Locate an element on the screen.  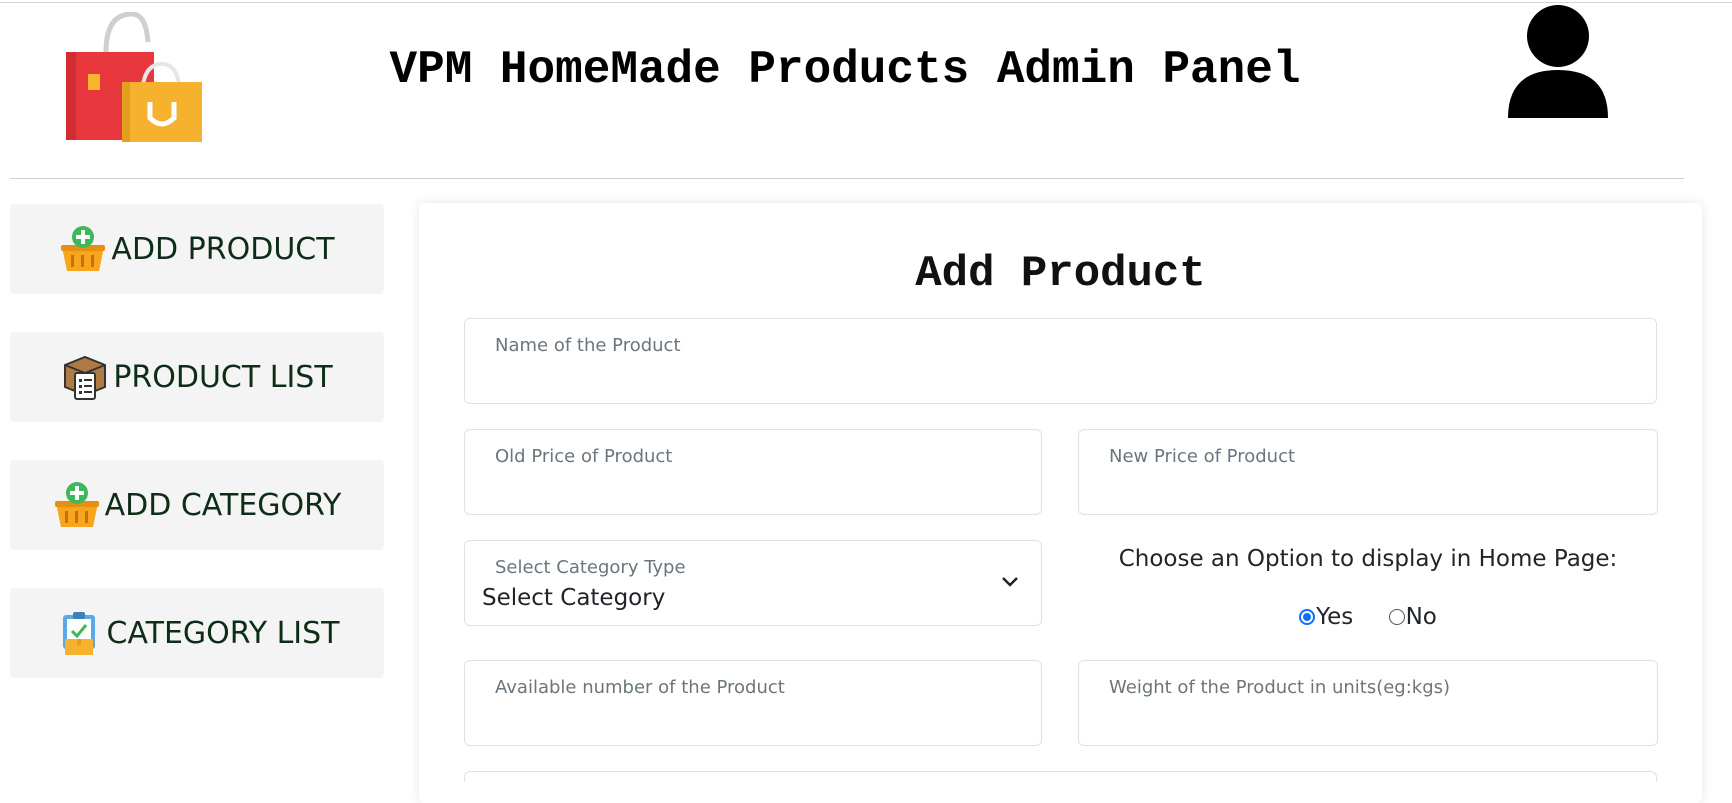
radio-no: No is located at coordinates (1412, 617).